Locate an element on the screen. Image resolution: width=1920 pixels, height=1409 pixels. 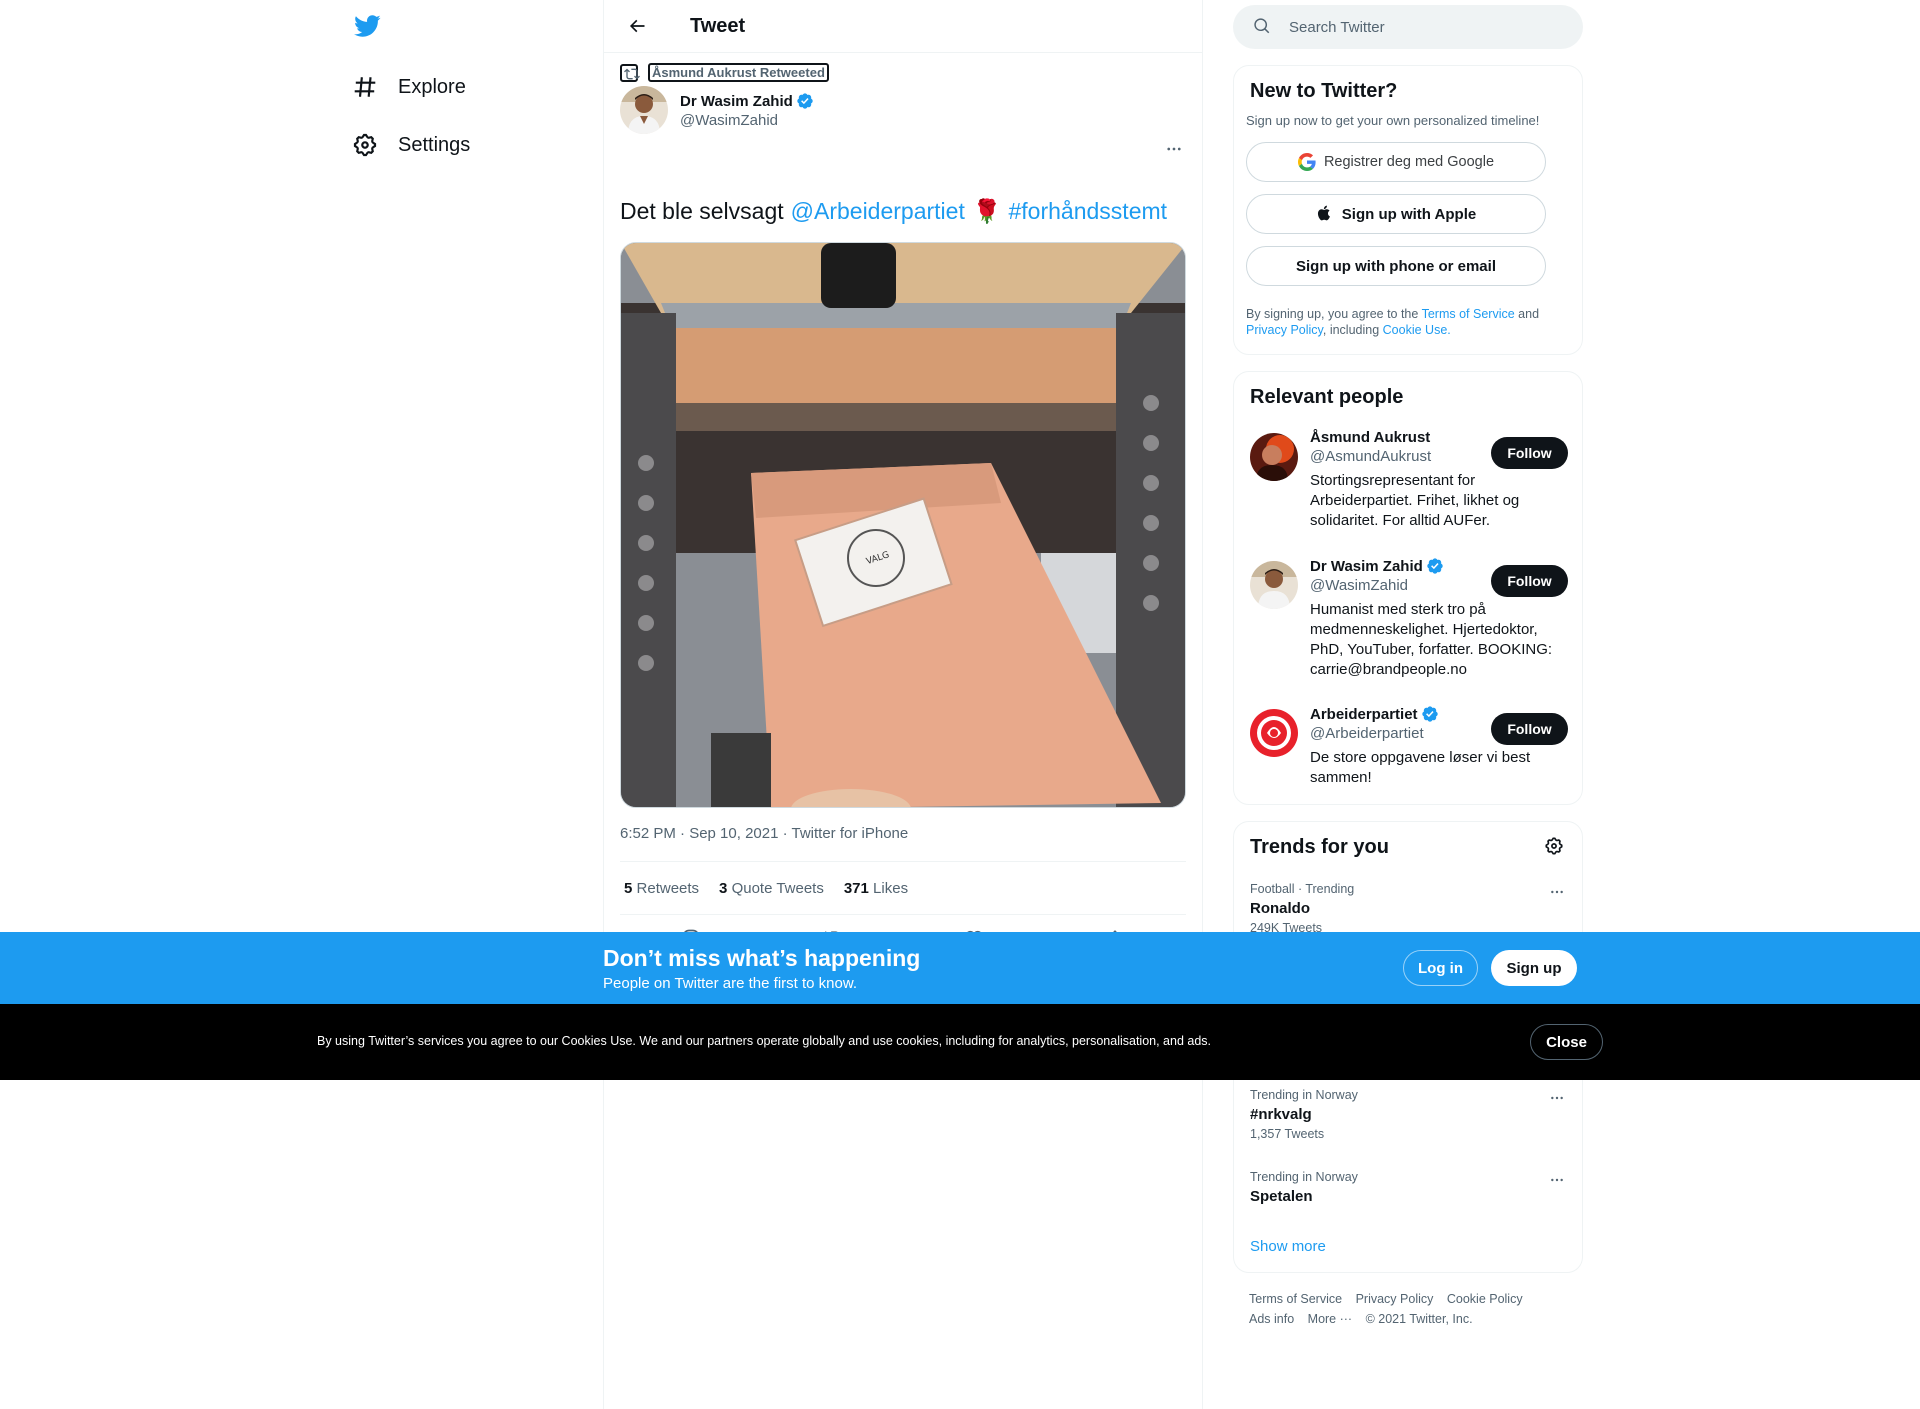
trend-count: 1,357 Tweets is located at coordinates (1287, 1134).